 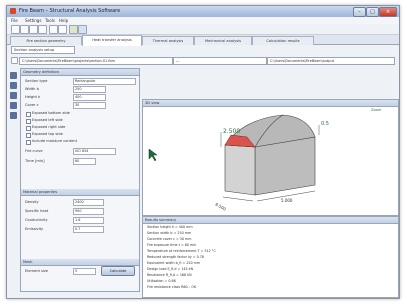 I want to click on material-header: Material properties, so click(x=80, y=192).